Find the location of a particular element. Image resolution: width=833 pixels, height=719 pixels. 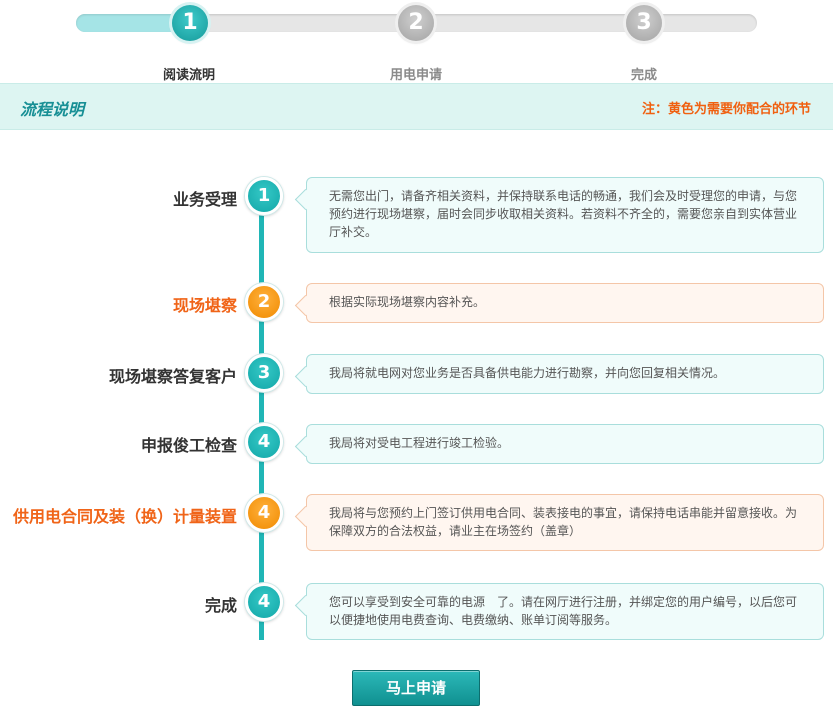

step-1-circle: 1 is located at coordinates (190, 23).